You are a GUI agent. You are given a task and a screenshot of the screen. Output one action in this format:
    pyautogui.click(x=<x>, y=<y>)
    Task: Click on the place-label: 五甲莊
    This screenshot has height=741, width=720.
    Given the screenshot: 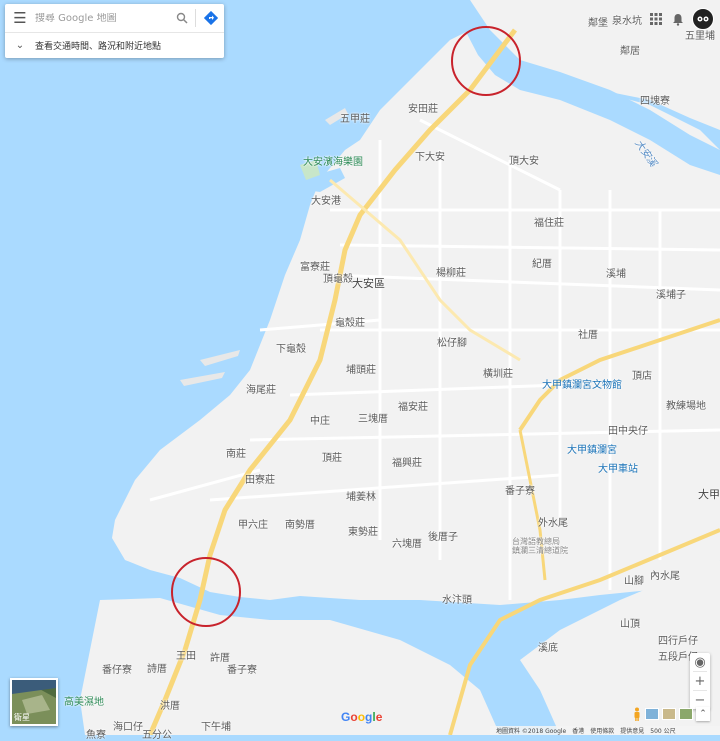 What is the action you would take?
    pyautogui.click(x=355, y=119)
    